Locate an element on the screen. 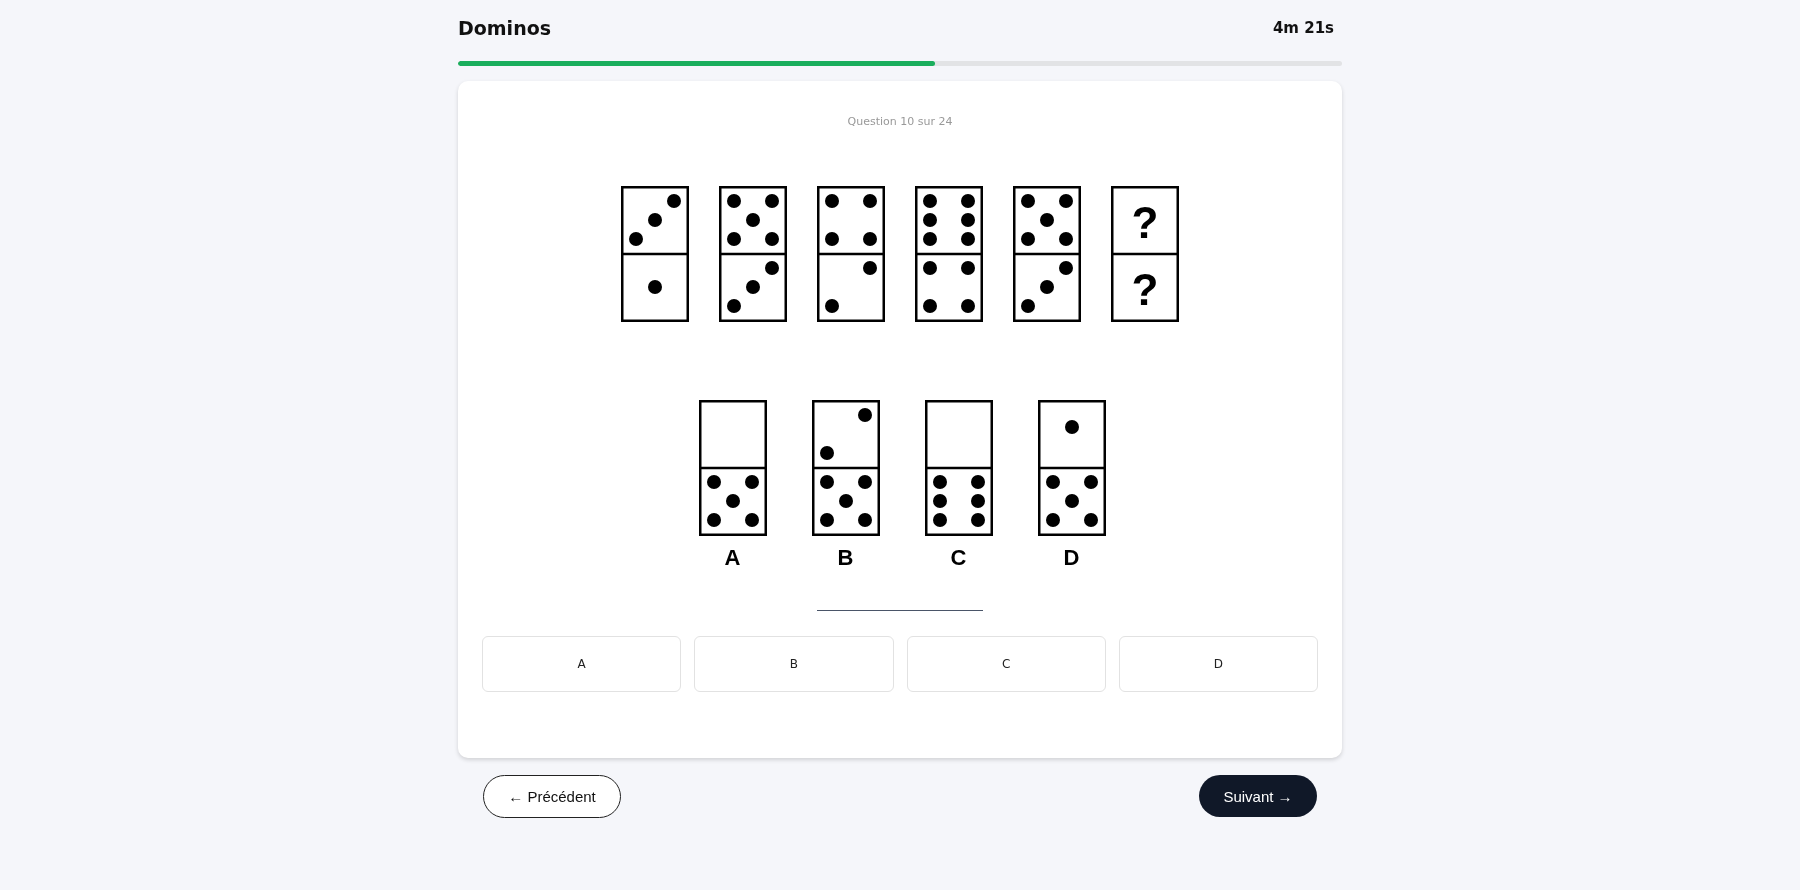 The width and height of the screenshot is (1800, 890). answer-option: B is located at coordinates (794, 664).